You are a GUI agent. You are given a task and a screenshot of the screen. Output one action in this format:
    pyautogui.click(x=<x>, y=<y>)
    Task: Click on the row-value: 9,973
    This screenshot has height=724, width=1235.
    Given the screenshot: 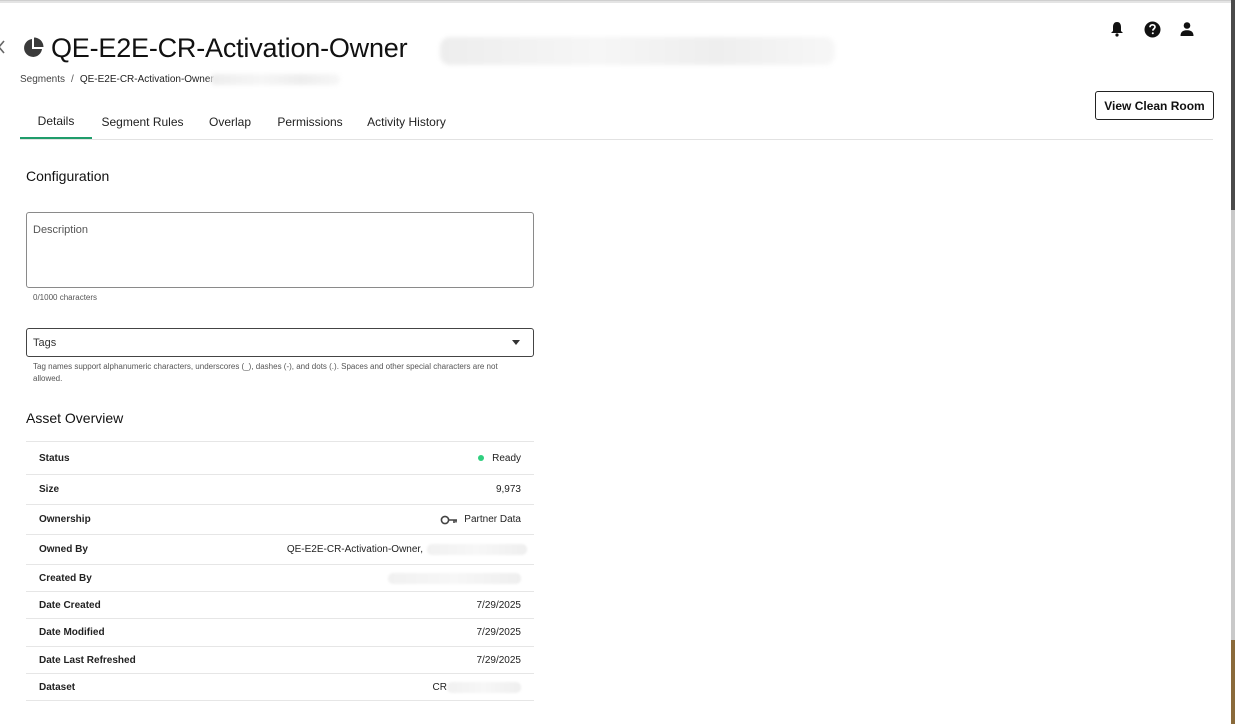 What is the action you would take?
    pyautogui.click(x=508, y=489)
    